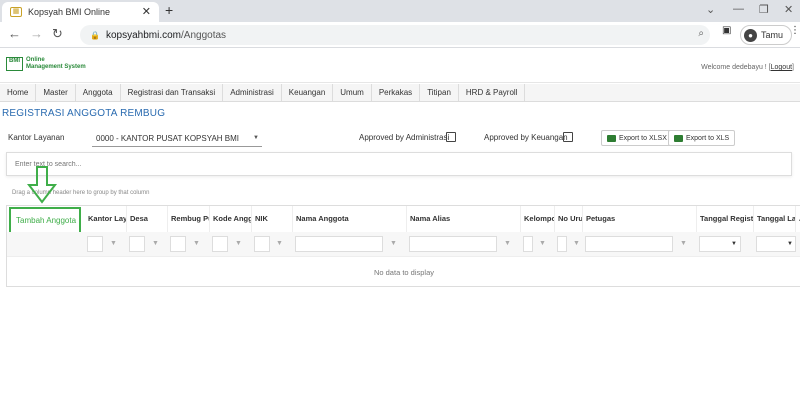 This screenshot has width=800, height=416. What do you see at coordinates (56, 67) in the screenshot?
I see `logo-line2: Management System` at bounding box center [56, 67].